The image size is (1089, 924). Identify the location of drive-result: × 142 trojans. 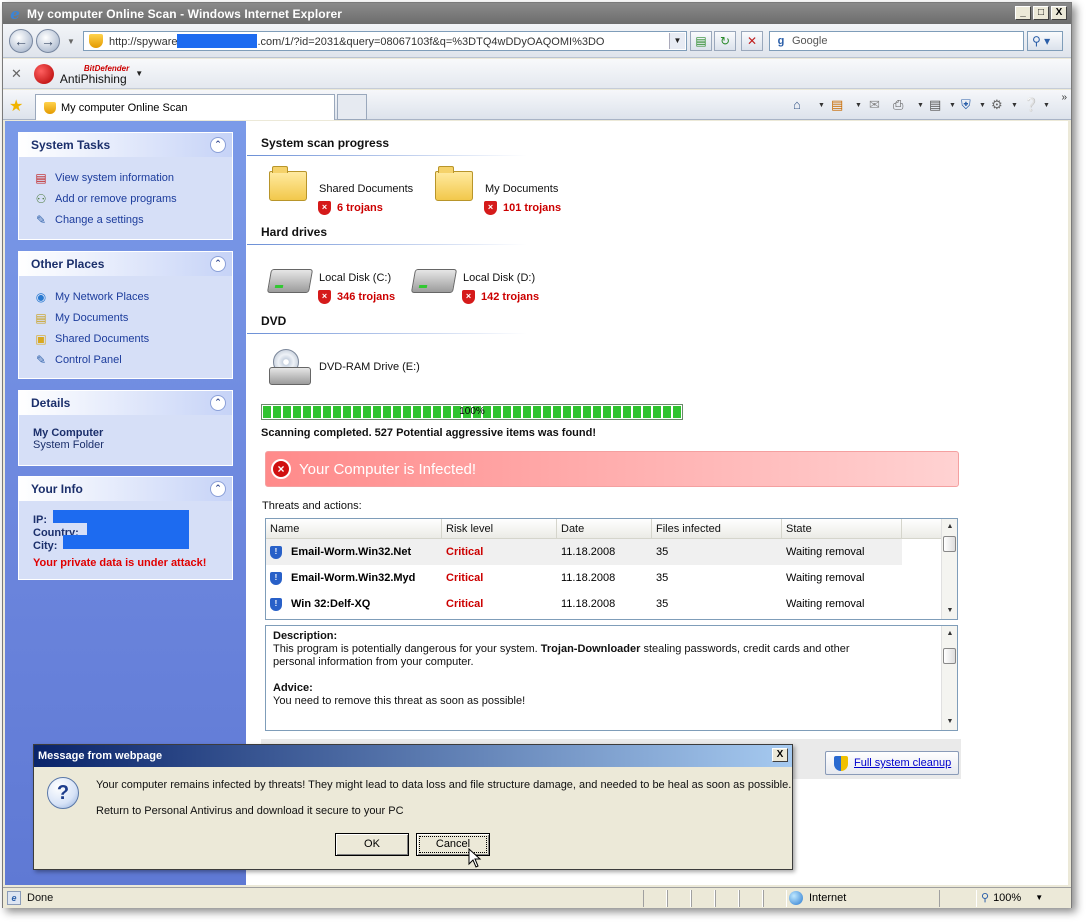
(500, 297).